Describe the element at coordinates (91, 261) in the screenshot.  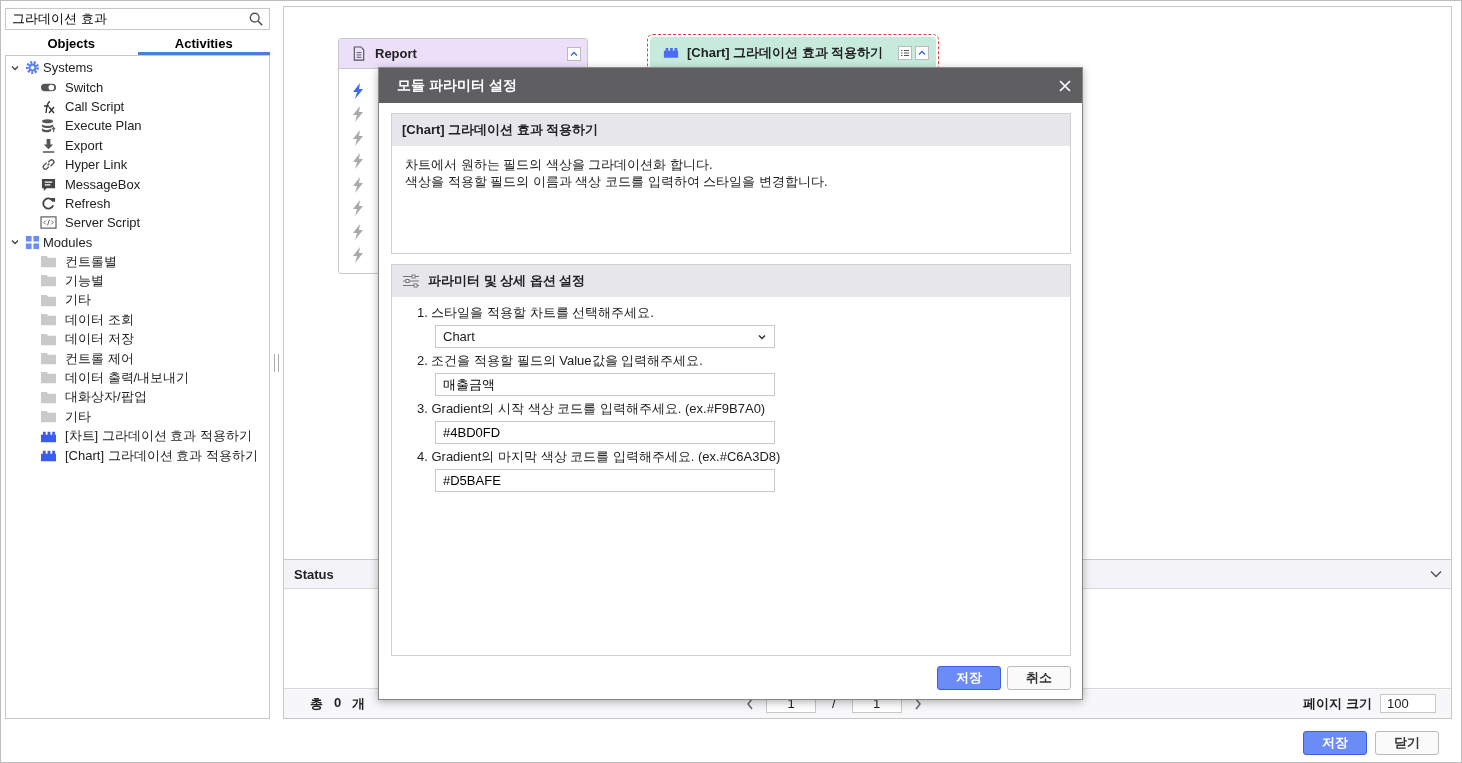
I see `tree-item: 컨트롤별` at that location.